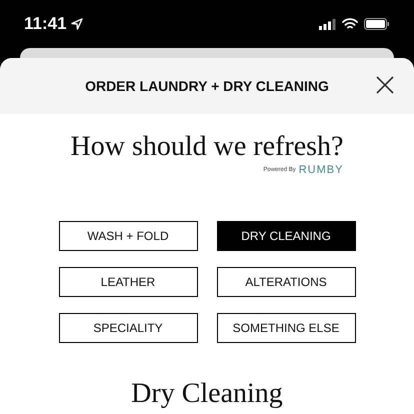 The height and width of the screenshot is (414, 414). Describe the element at coordinates (321, 170) in the screenshot. I see `brand-logo: RUMBY` at that location.